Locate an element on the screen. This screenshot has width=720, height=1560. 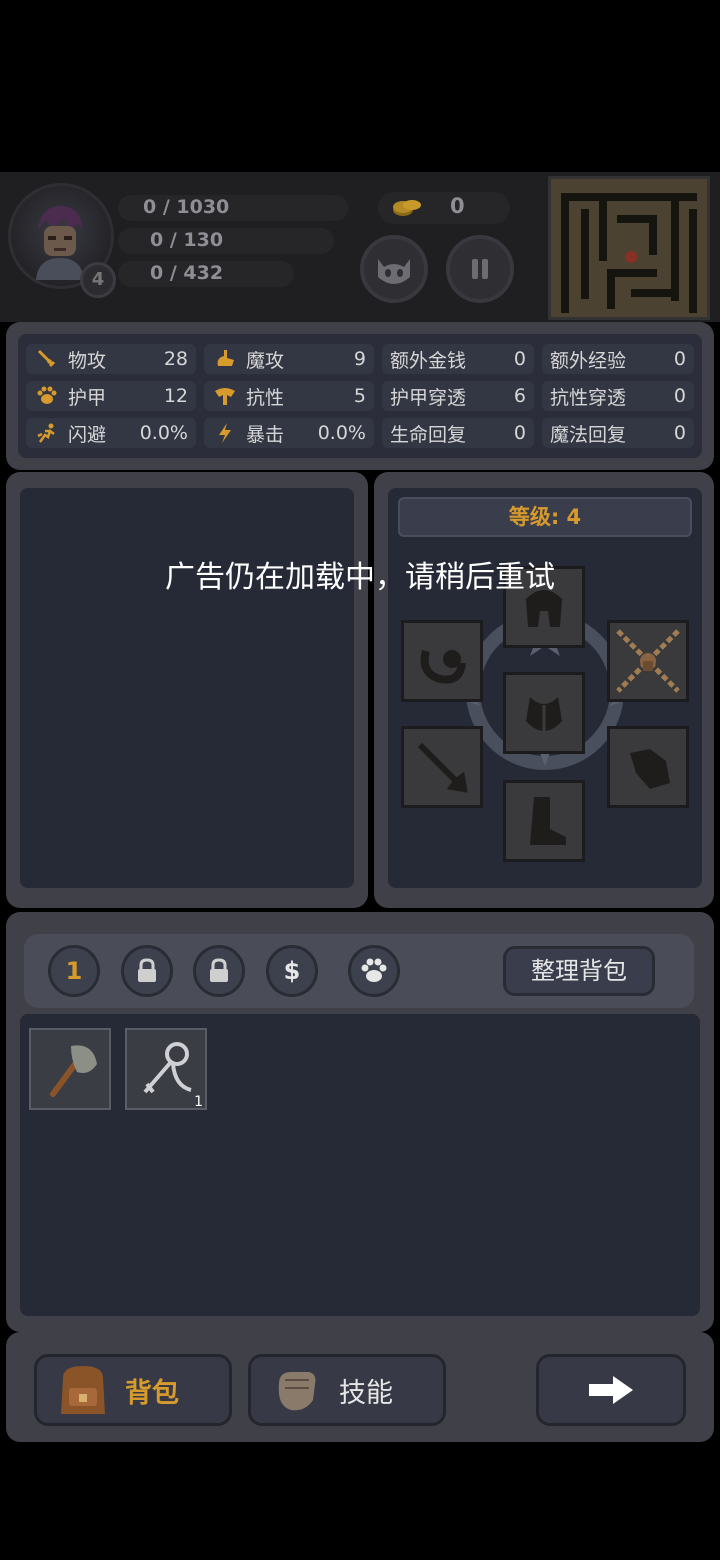
stat-label: 暴击 is located at coordinates (265, 434).